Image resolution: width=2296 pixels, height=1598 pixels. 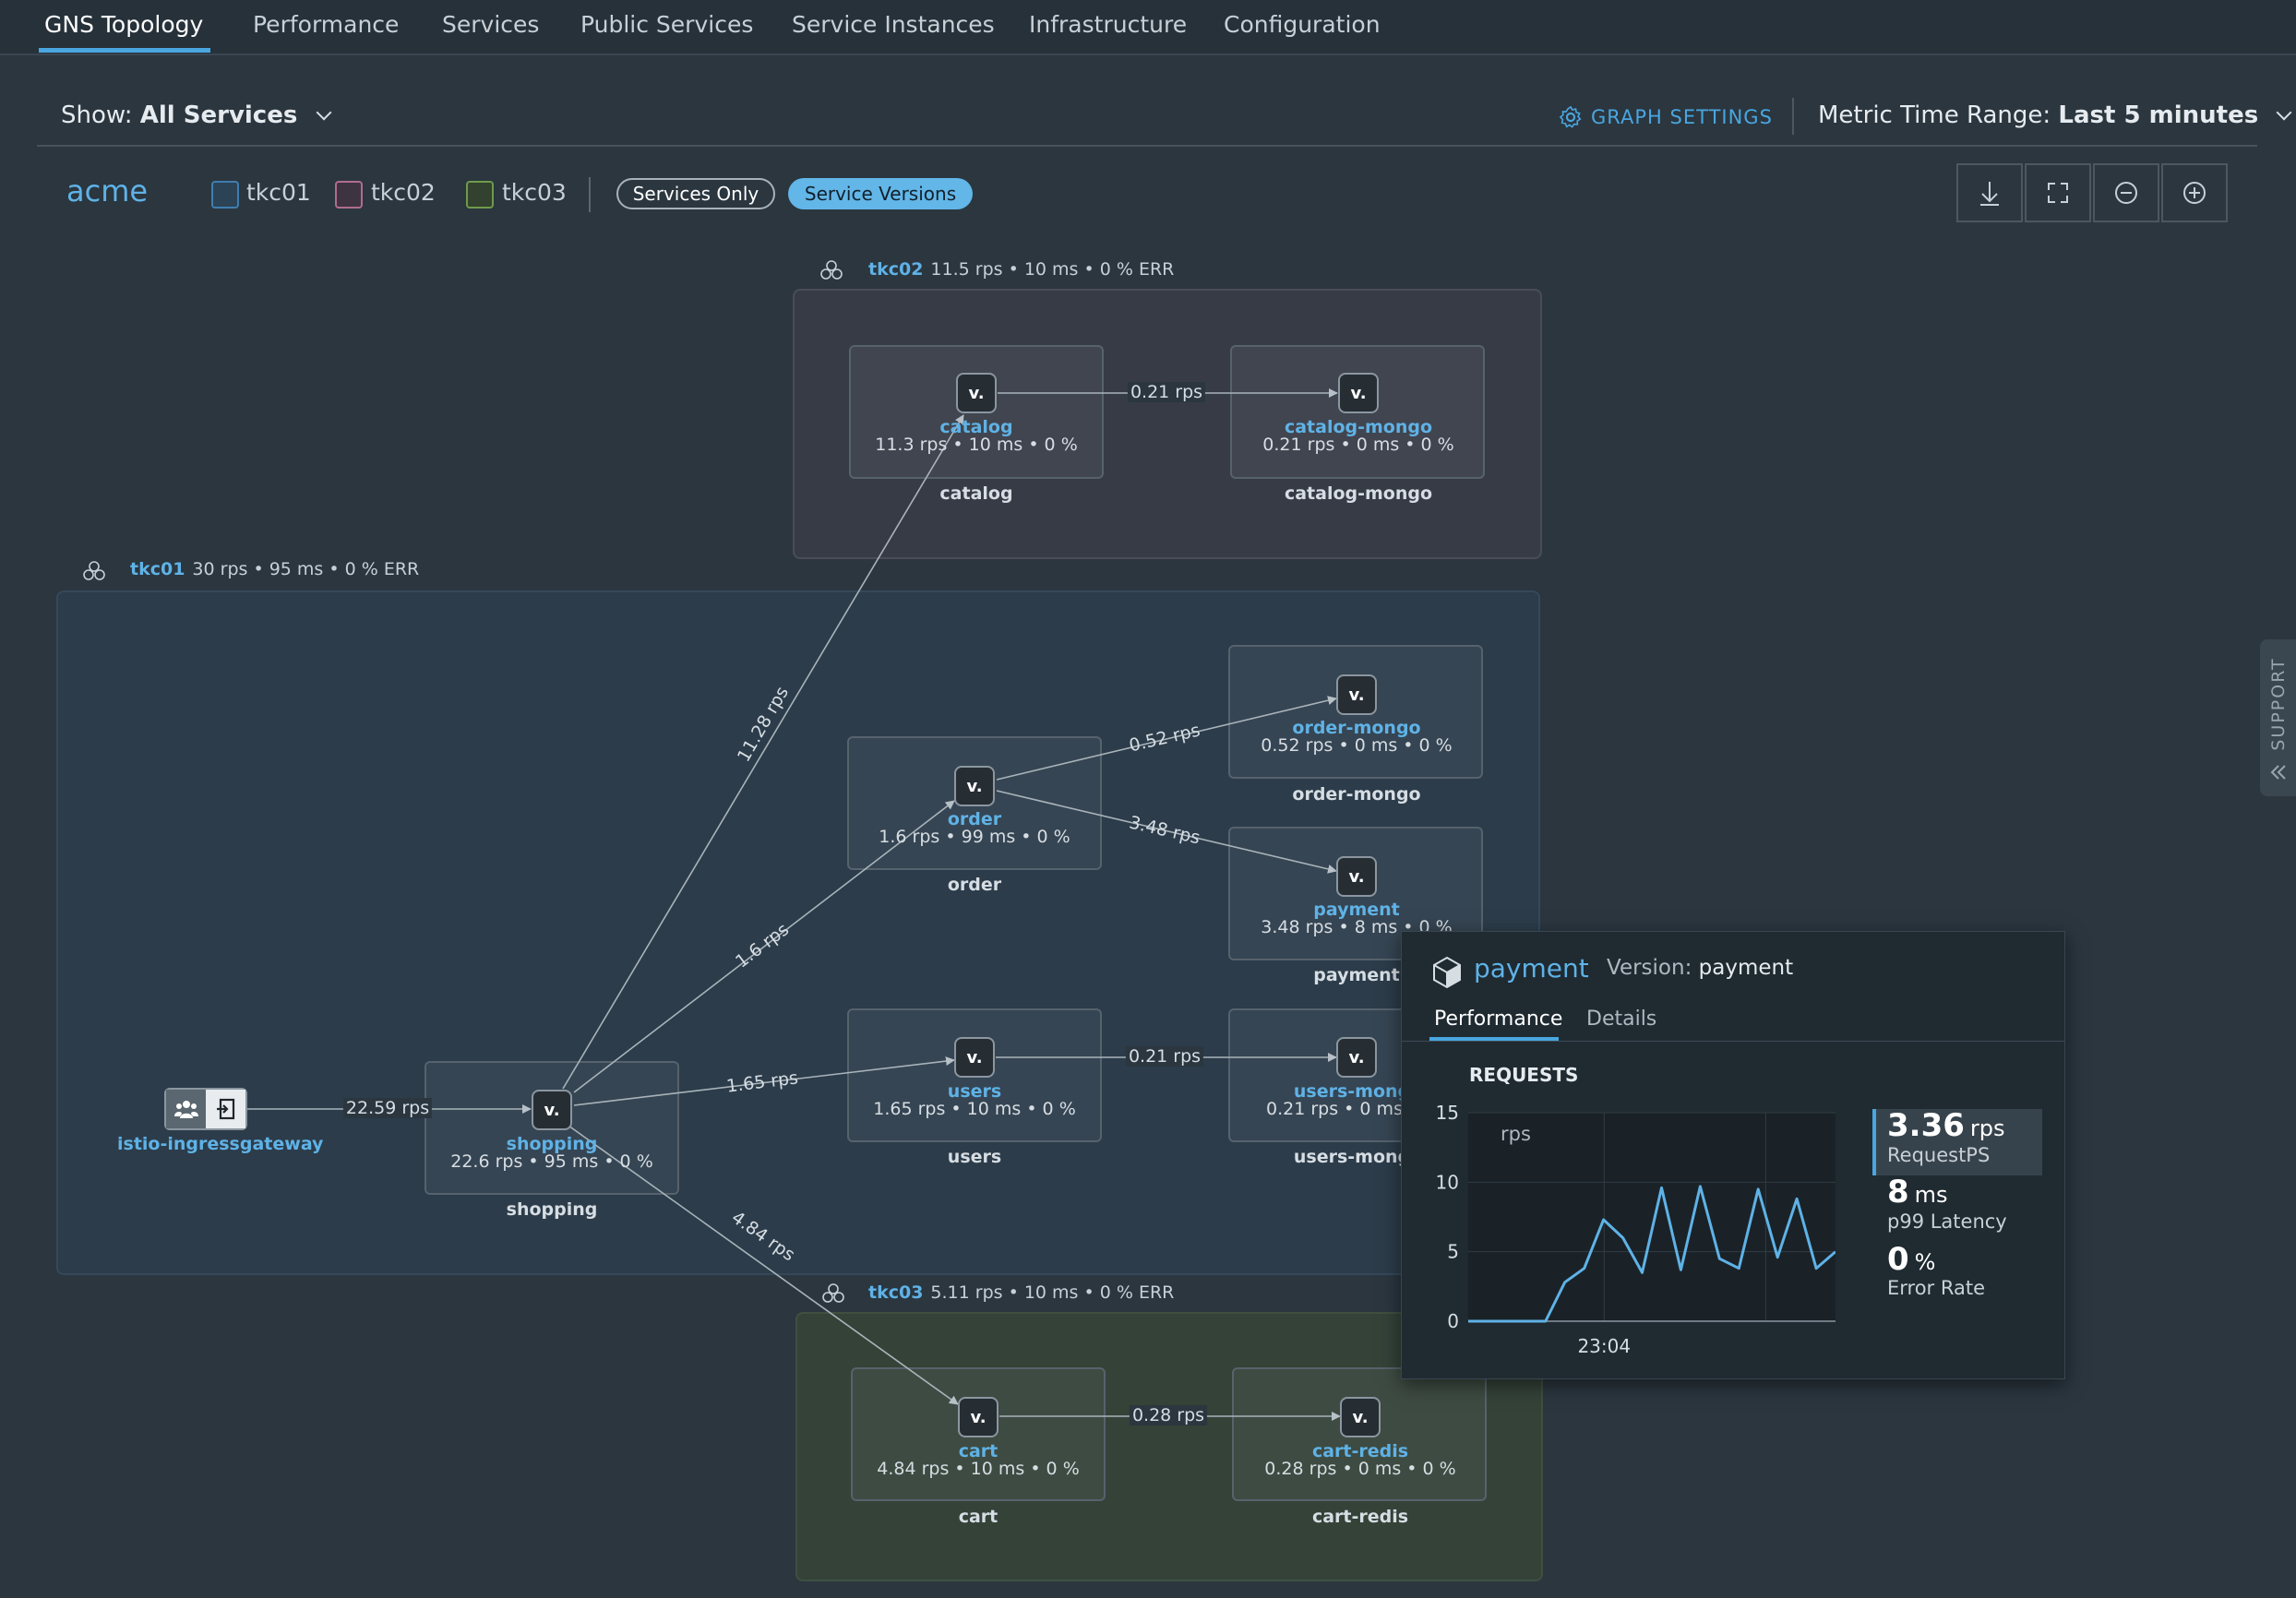 What do you see at coordinates (974, 885) in the screenshot?
I see `service-label-order: order` at bounding box center [974, 885].